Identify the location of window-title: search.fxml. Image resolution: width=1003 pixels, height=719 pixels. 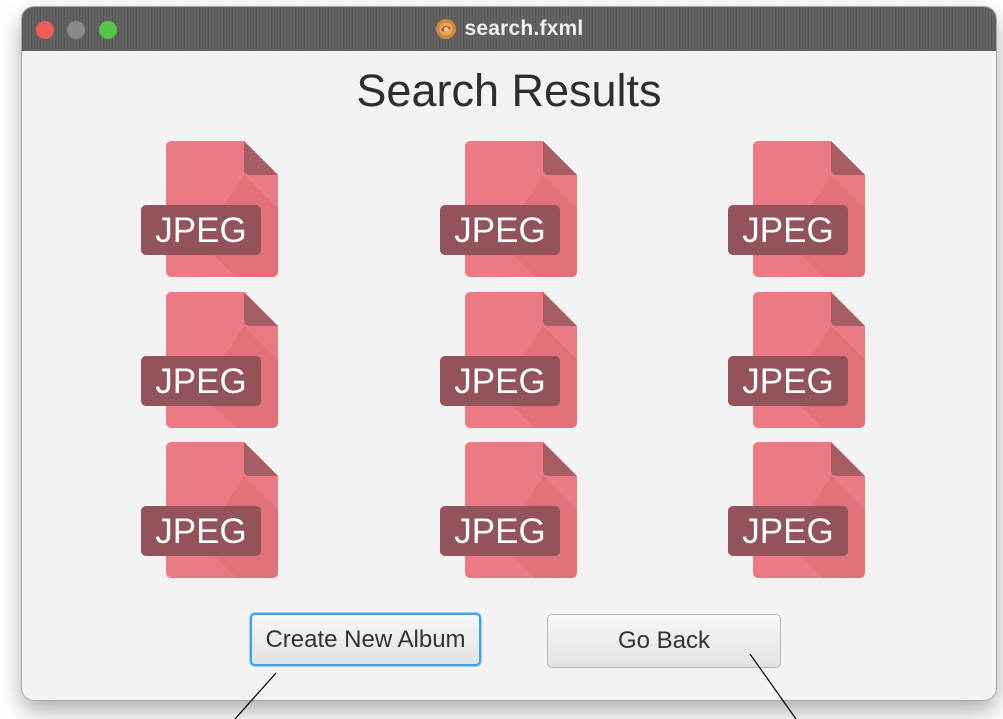
(524, 28).